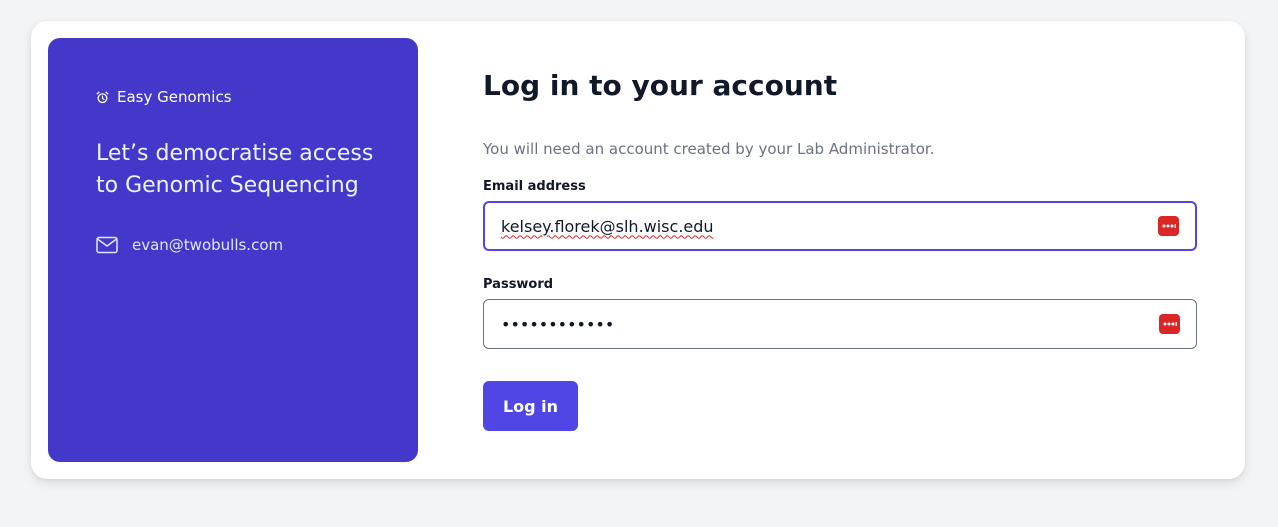 This screenshot has height=527, width=1278. Describe the element at coordinates (830, 324) in the screenshot. I see `password-value: ••••••••••••` at that location.